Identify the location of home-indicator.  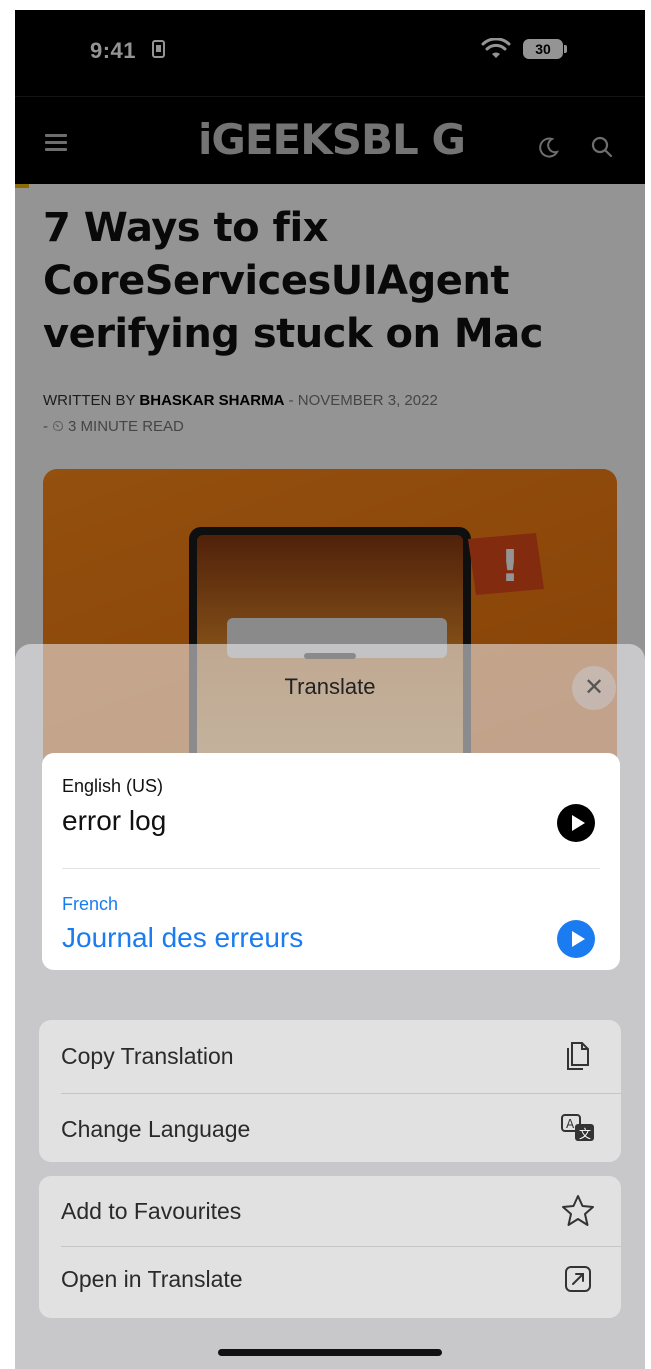
(330, 1352).